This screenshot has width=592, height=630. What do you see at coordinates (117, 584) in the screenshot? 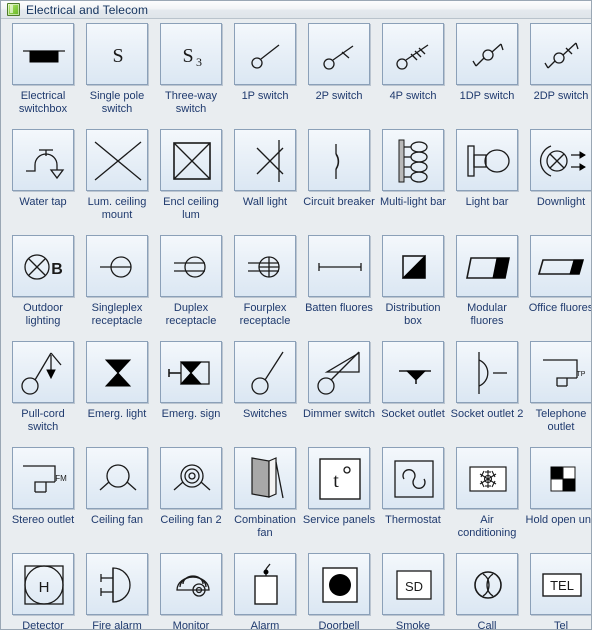
I see `fire-alarm-icon` at bounding box center [117, 584].